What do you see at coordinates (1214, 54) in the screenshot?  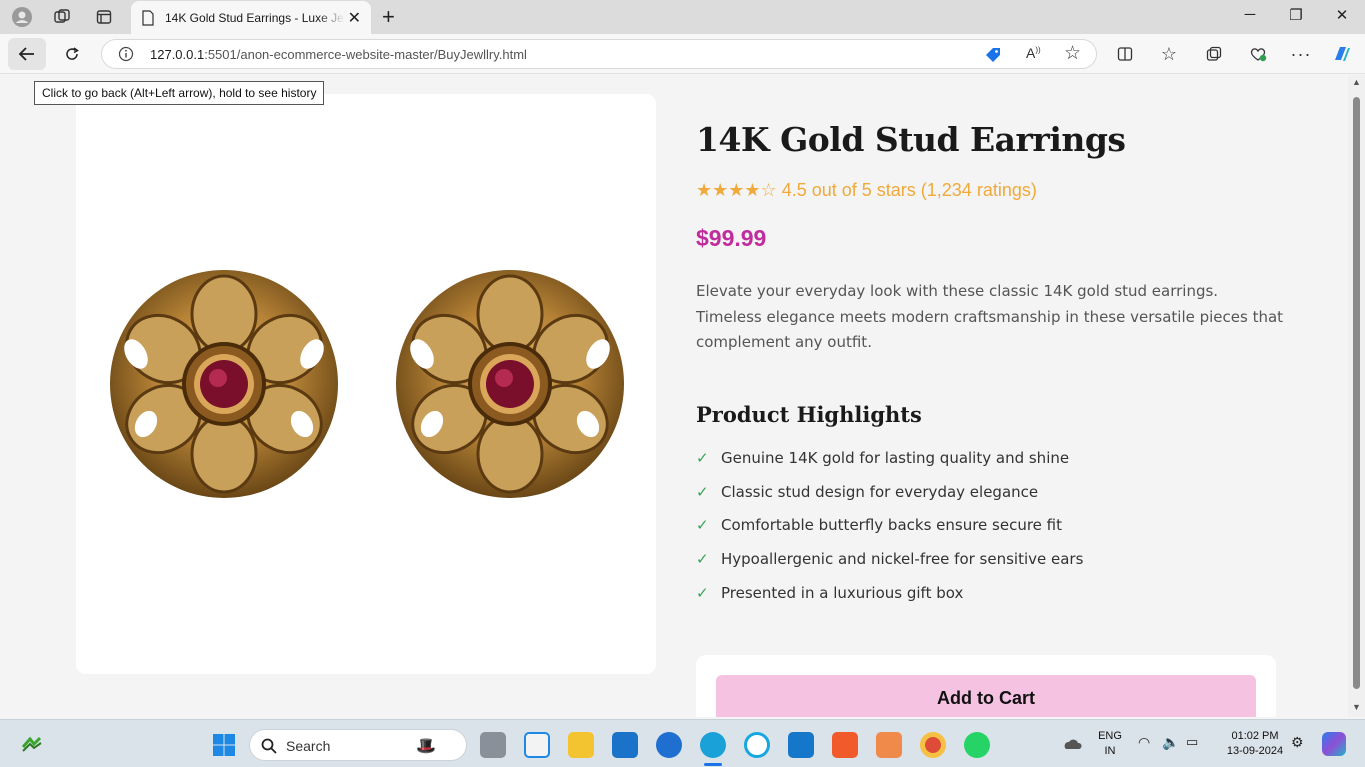 I see `collections-icon` at bounding box center [1214, 54].